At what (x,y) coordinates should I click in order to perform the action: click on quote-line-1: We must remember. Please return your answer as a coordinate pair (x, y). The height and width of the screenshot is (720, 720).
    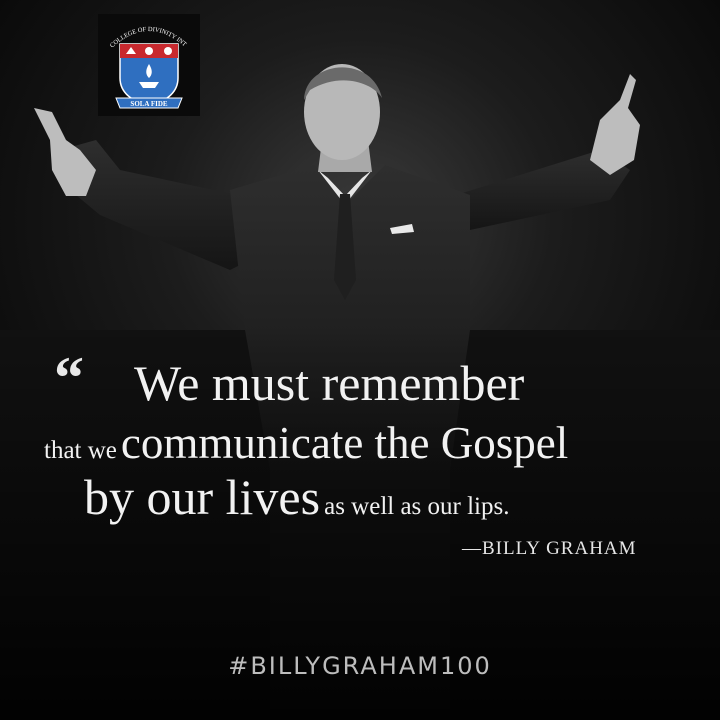
    Looking at the image, I should click on (329, 383).